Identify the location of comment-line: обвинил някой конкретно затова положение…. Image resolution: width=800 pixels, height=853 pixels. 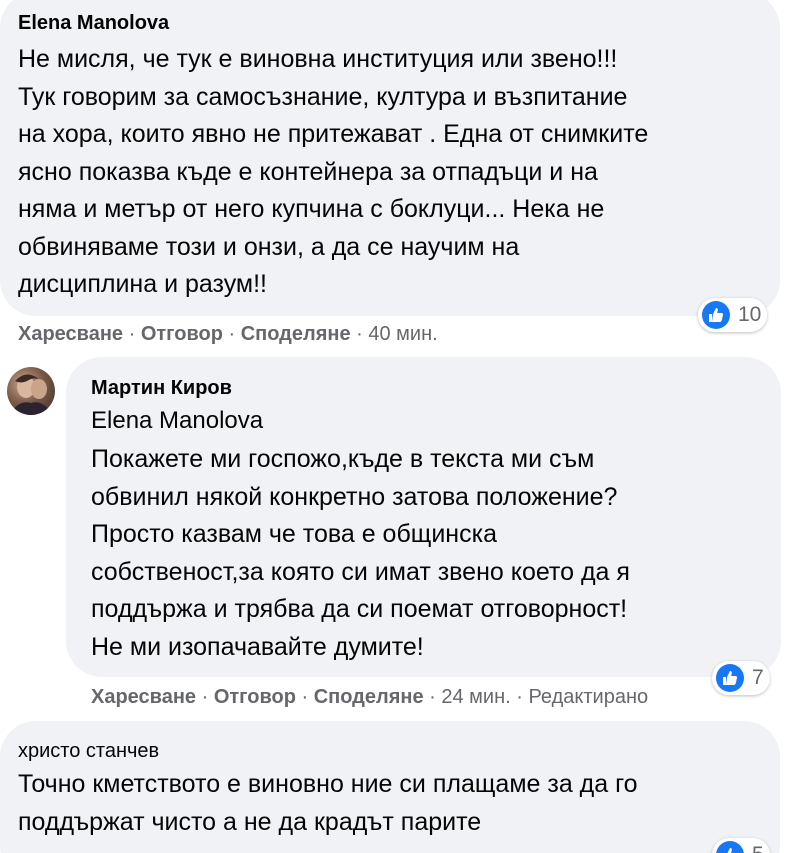
(354, 496).